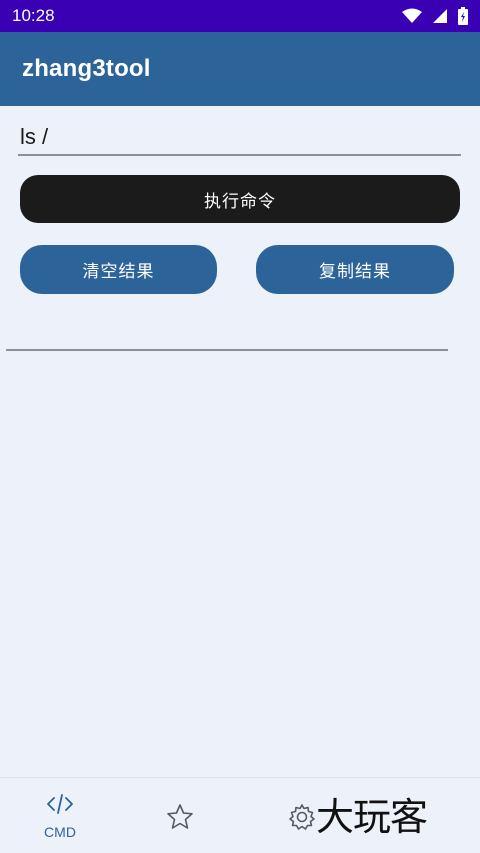 The width and height of the screenshot is (480, 853). Describe the element at coordinates (463, 16) in the screenshot. I see `battery-icon` at that location.